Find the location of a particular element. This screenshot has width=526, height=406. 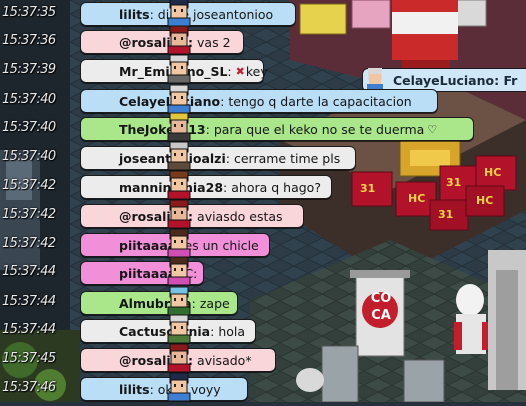

chat-bubble: @rosalina: avisado* is located at coordinates (178, 358).